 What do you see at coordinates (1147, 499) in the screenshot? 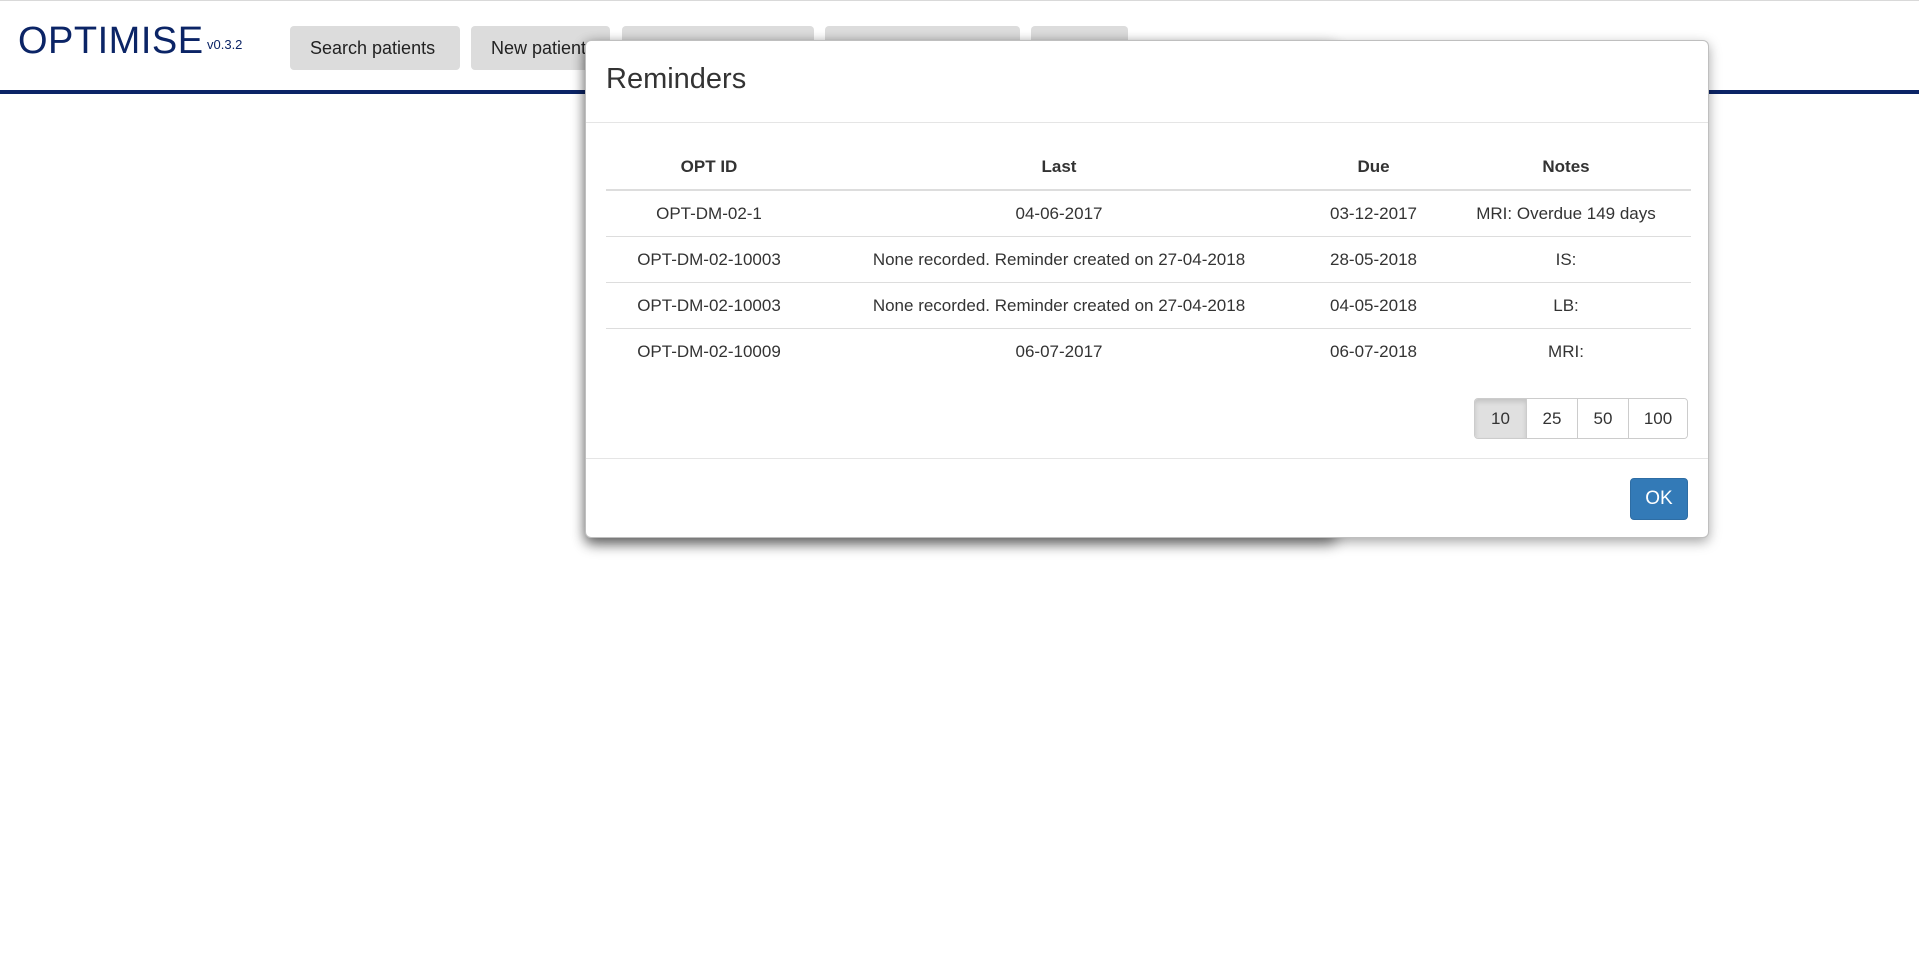
I see `modal-footer: OK` at bounding box center [1147, 499].